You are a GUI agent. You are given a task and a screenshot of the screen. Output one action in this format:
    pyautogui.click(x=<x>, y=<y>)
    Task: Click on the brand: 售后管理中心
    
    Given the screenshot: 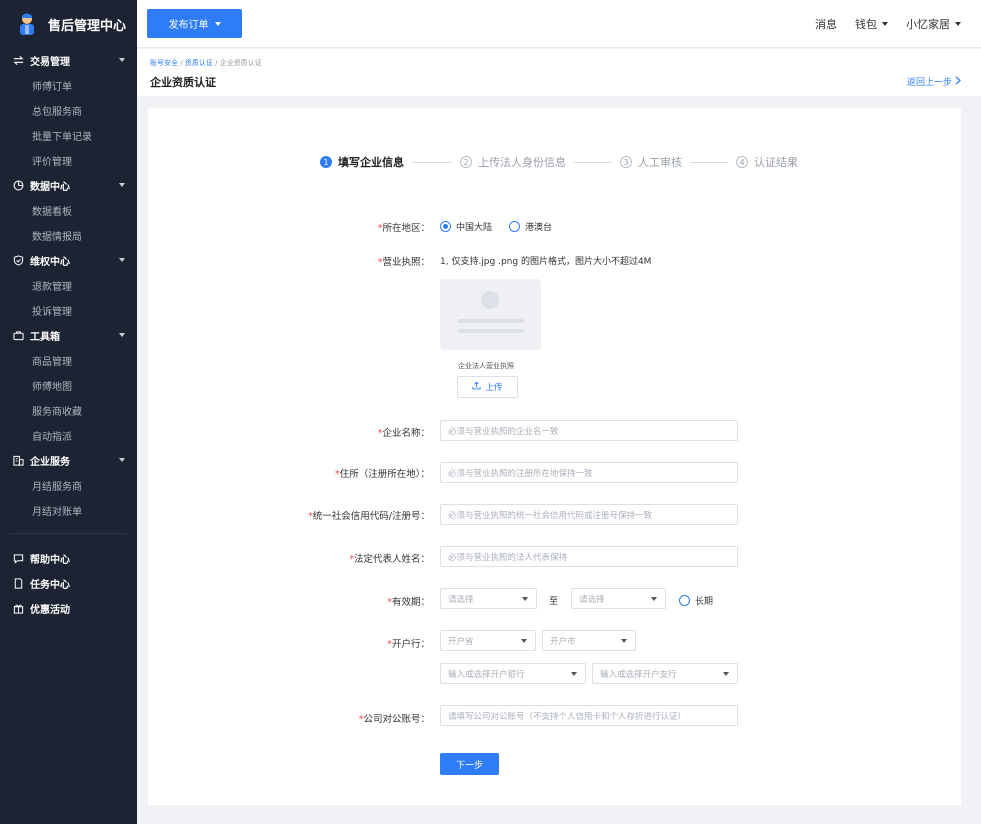 What is the action you would take?
    pyautogui.click(x=68, y=24)
    